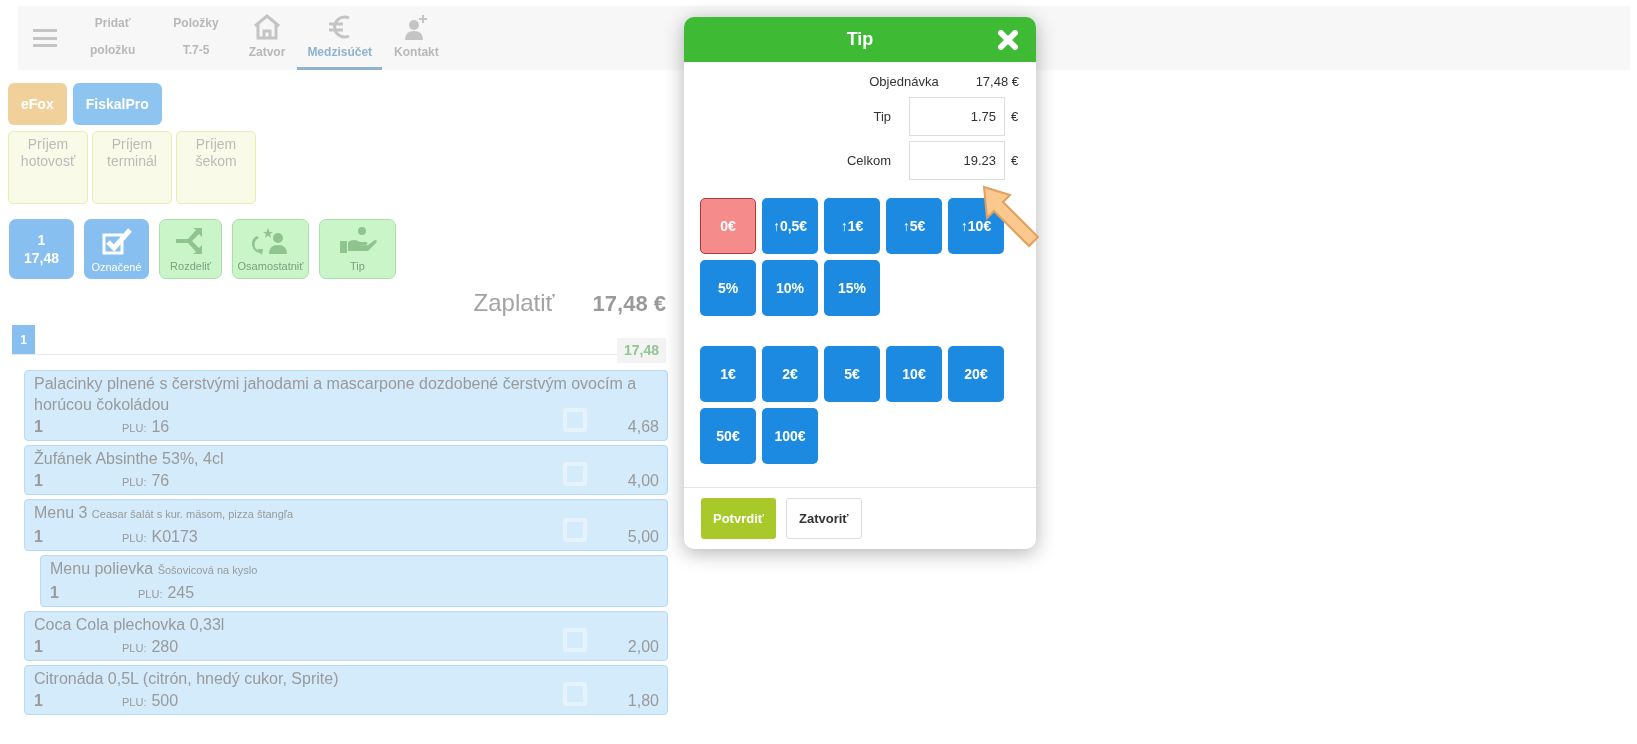 The width and height of the screenshot is (1637, 744). Describe the element at coordinates (23, 339) in the screenshot. I see `group-badge: 1` at that location.